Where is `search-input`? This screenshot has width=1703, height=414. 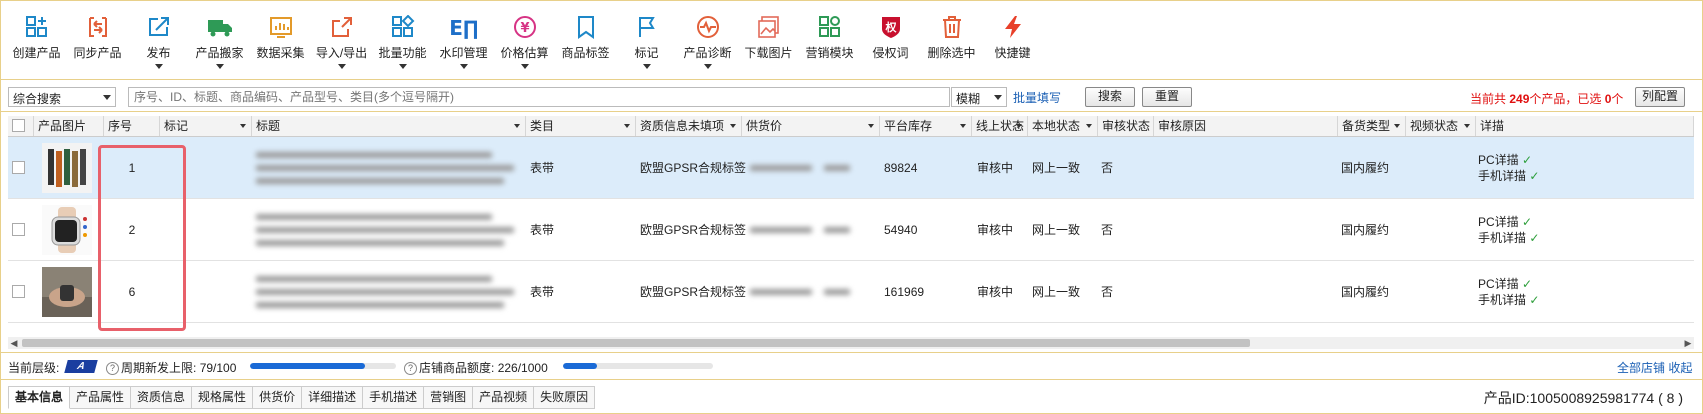
search-input is located at coordinates (539, 97).